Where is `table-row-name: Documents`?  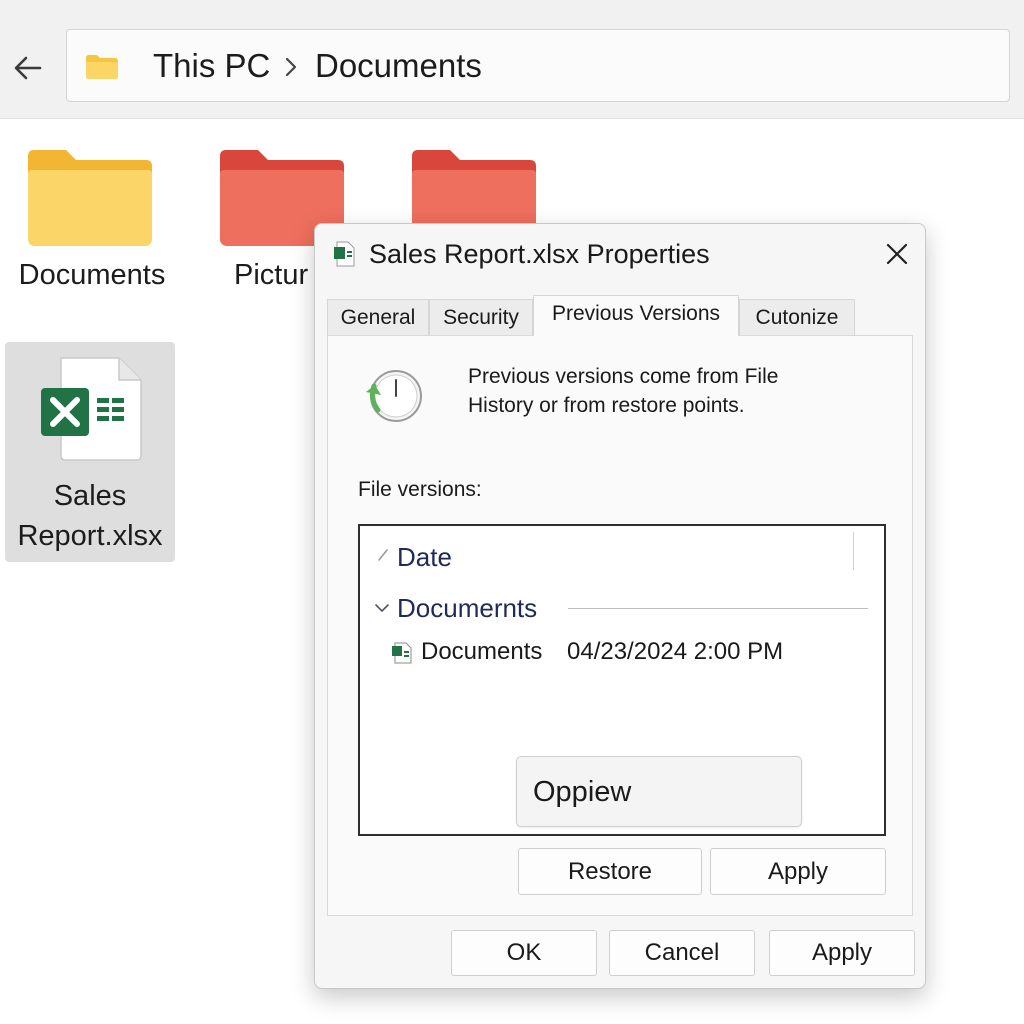 table-row-name: Documents is located at coordinates (481, 652).